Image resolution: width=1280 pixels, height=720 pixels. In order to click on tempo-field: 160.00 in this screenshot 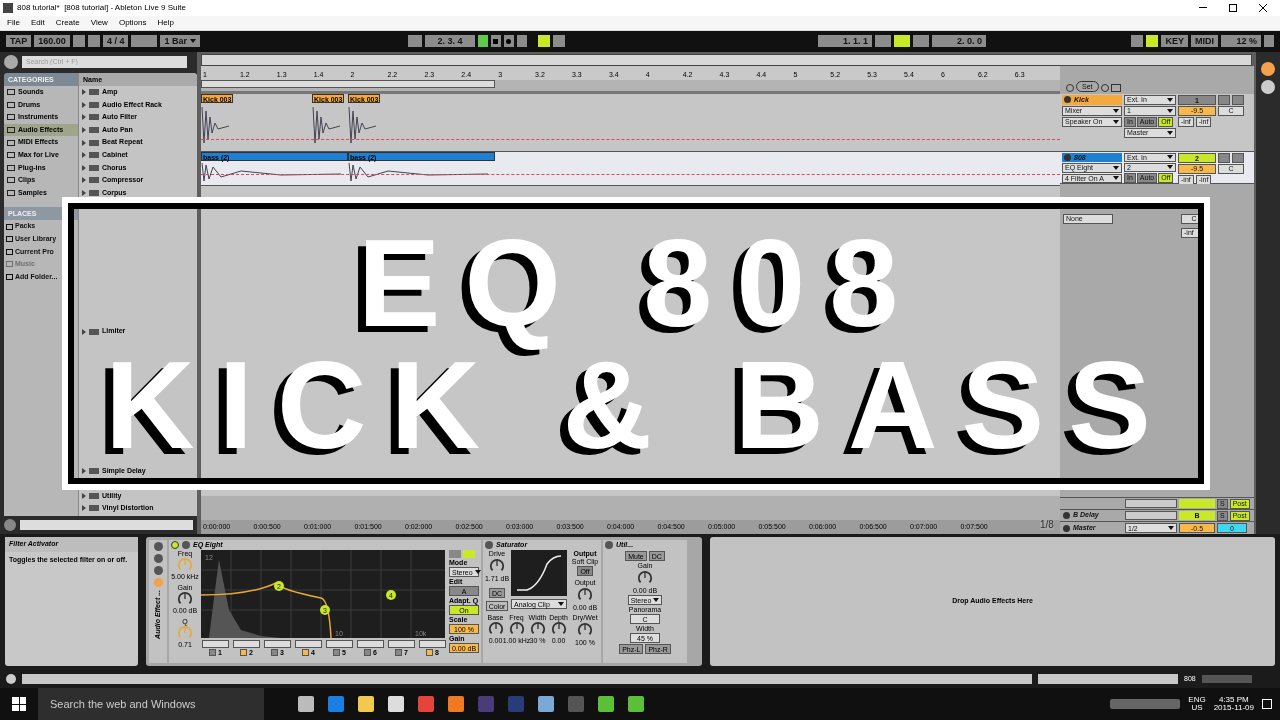, I will do `click(52, 41)`.